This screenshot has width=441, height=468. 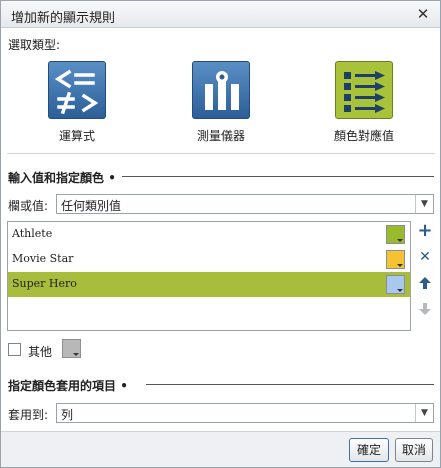 What do you see at coordinates (91, 206) in the screenshot?
I see `column-or-value-selected: 任何類別值` at bounding box center [91, 206].